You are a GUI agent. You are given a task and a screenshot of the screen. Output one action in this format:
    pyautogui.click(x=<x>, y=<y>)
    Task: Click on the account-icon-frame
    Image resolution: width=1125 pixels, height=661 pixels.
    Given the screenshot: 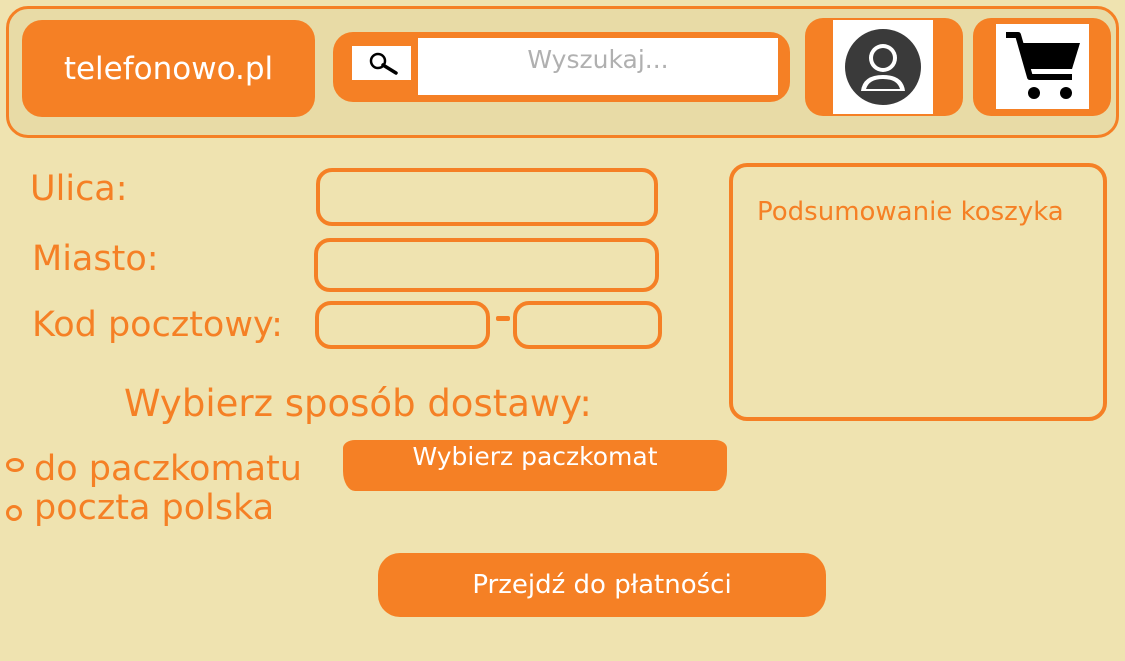 What is the action you would take?
    pyautogui.click(x=883, y=67)
    